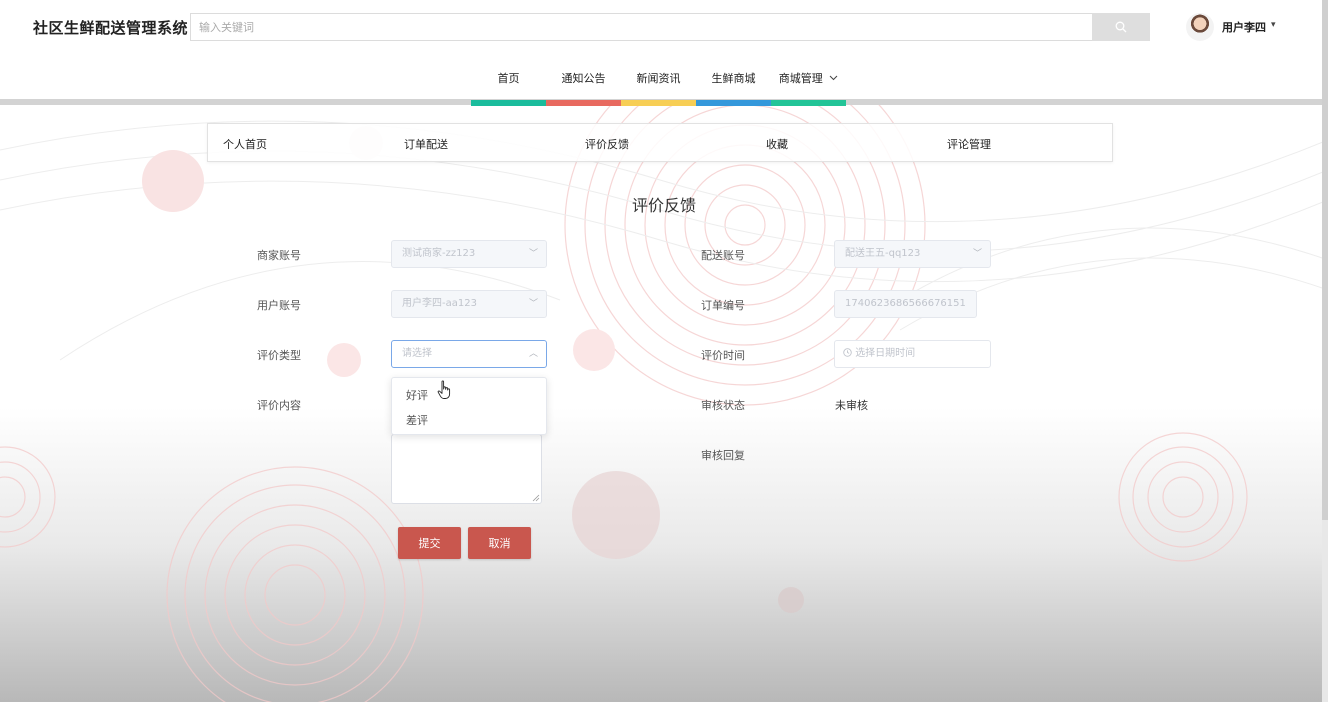 The height and width of the screenshot is (702, 1328). What do you see at coordinates (111, 28) in the screenshot?
I see `site-title: 社区生鲜配送管理系统` at bounding box center [111, 28].